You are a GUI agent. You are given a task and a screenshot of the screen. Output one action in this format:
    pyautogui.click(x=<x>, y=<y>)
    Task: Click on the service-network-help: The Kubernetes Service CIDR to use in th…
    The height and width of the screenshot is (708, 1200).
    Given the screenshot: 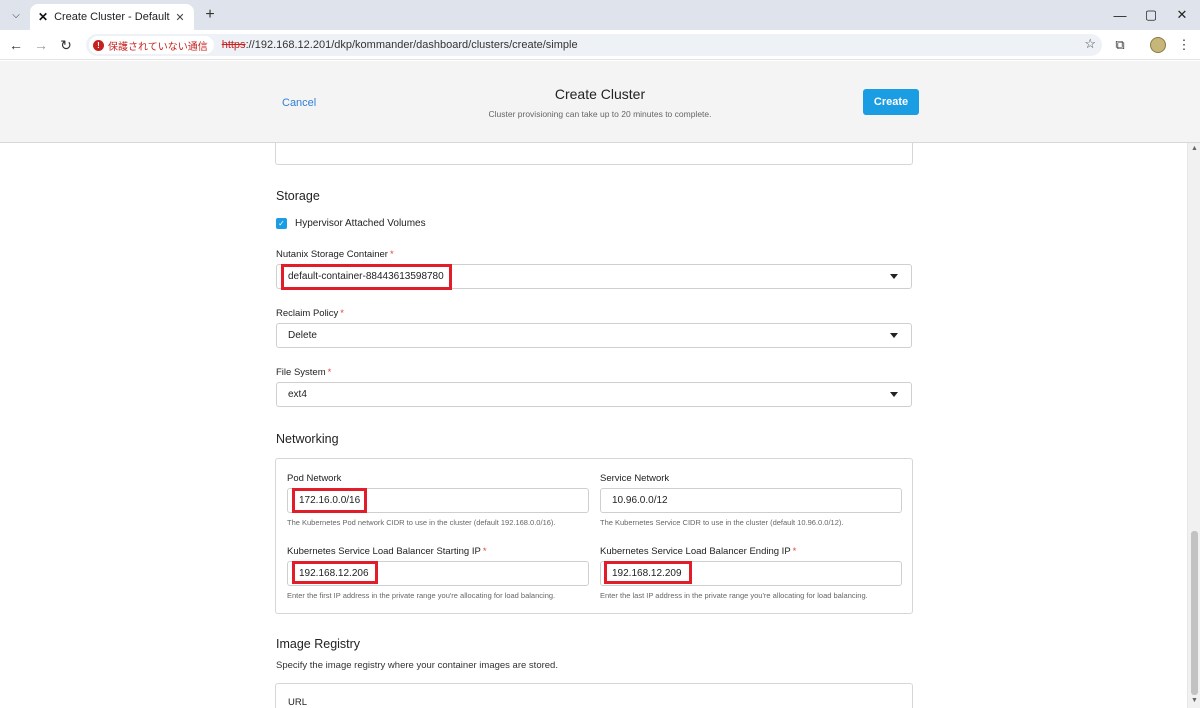 What is the action you would take?
    pyautogui.click(x=722, y=522)
    